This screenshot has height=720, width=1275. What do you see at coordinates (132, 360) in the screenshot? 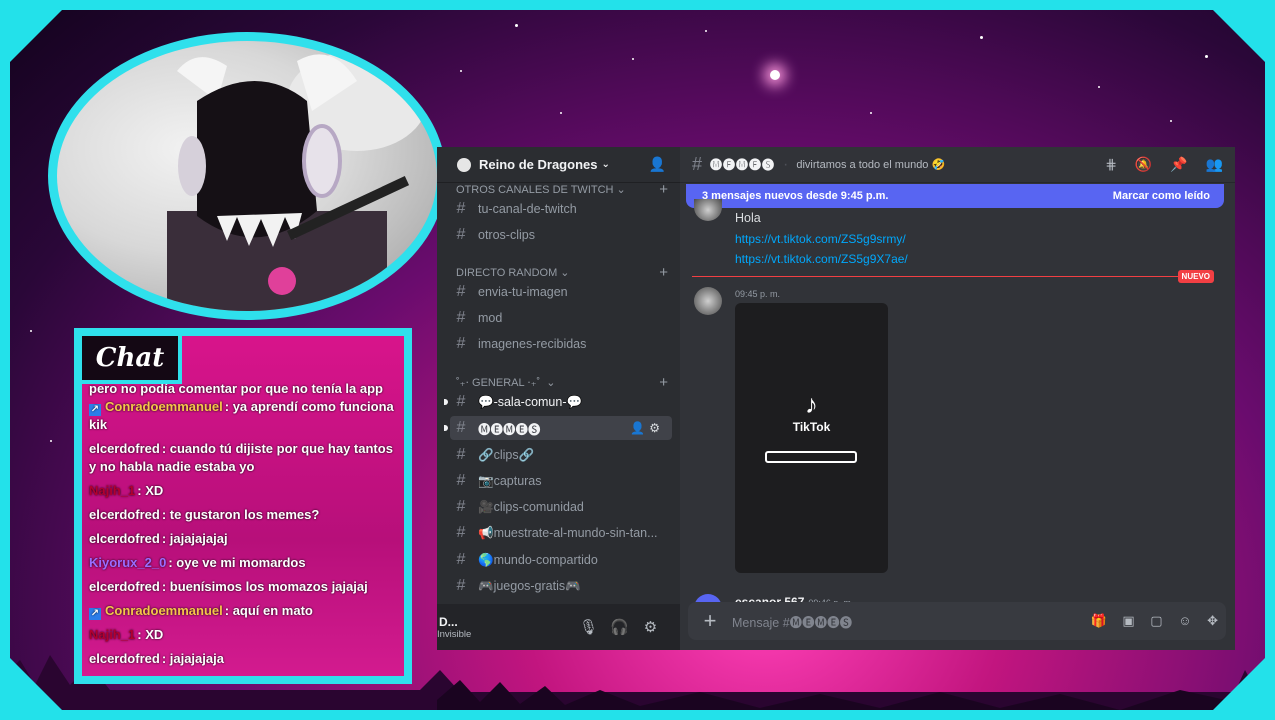
I see `chat-title: Chat` at bounding box center [132, 360].